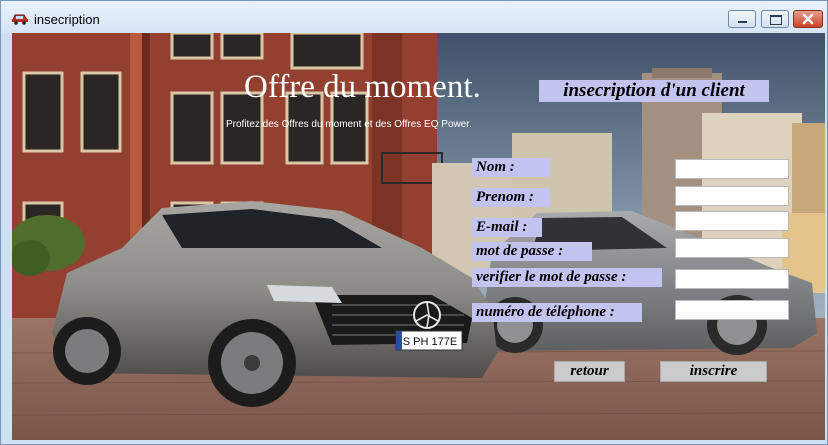  What do you see at coordinates (732, 221) in the screenshot?
I see `email-field` at bounding box center [732, 221].